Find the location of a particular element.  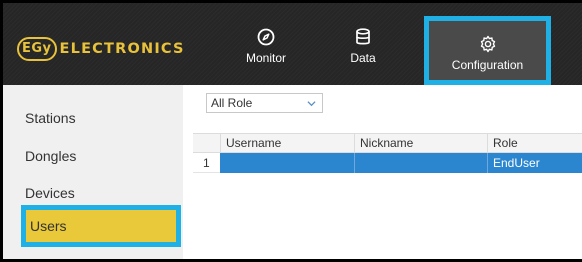

chevron-down-icon is located at coordinates (311, 104).